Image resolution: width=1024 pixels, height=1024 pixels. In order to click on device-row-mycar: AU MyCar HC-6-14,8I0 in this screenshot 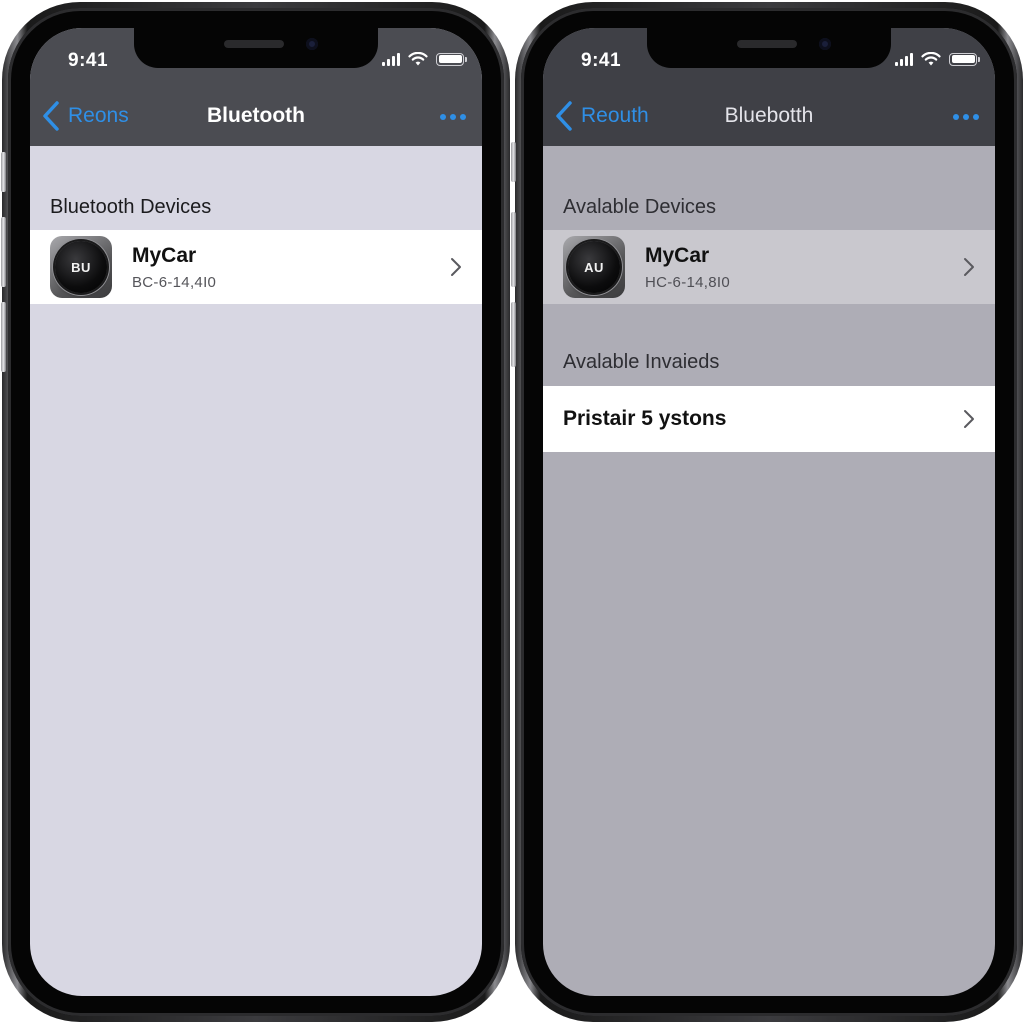, I will do `click(769, 267)`.